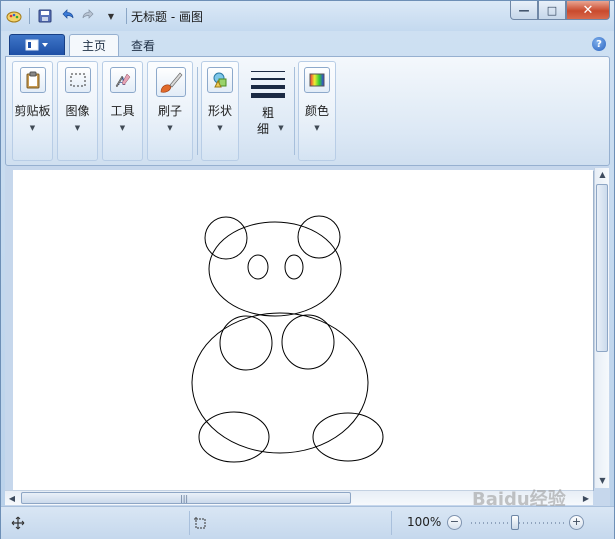  Describe the element at coordinates (524, 10) in the screenshot. I see `minimize-button: —` at that location.